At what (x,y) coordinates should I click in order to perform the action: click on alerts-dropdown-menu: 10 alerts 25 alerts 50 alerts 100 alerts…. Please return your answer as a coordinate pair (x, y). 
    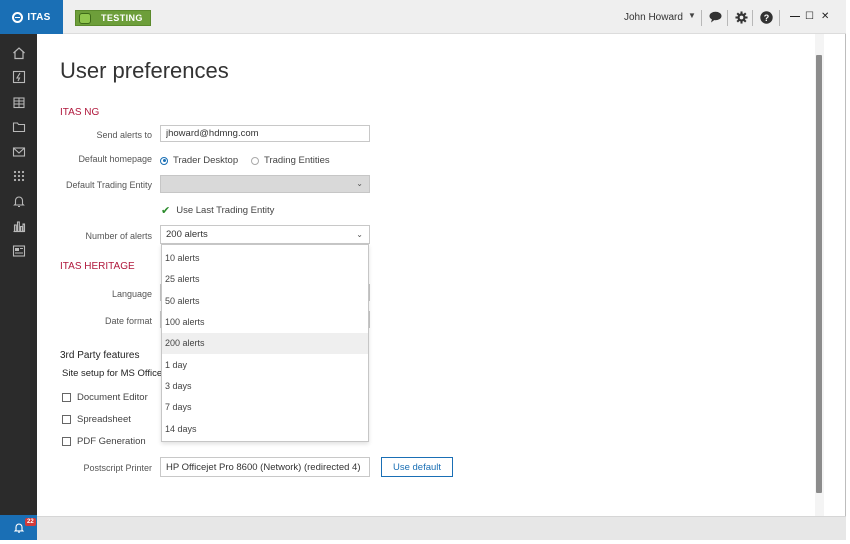
    Looking at the image, I should click on (265, 343).